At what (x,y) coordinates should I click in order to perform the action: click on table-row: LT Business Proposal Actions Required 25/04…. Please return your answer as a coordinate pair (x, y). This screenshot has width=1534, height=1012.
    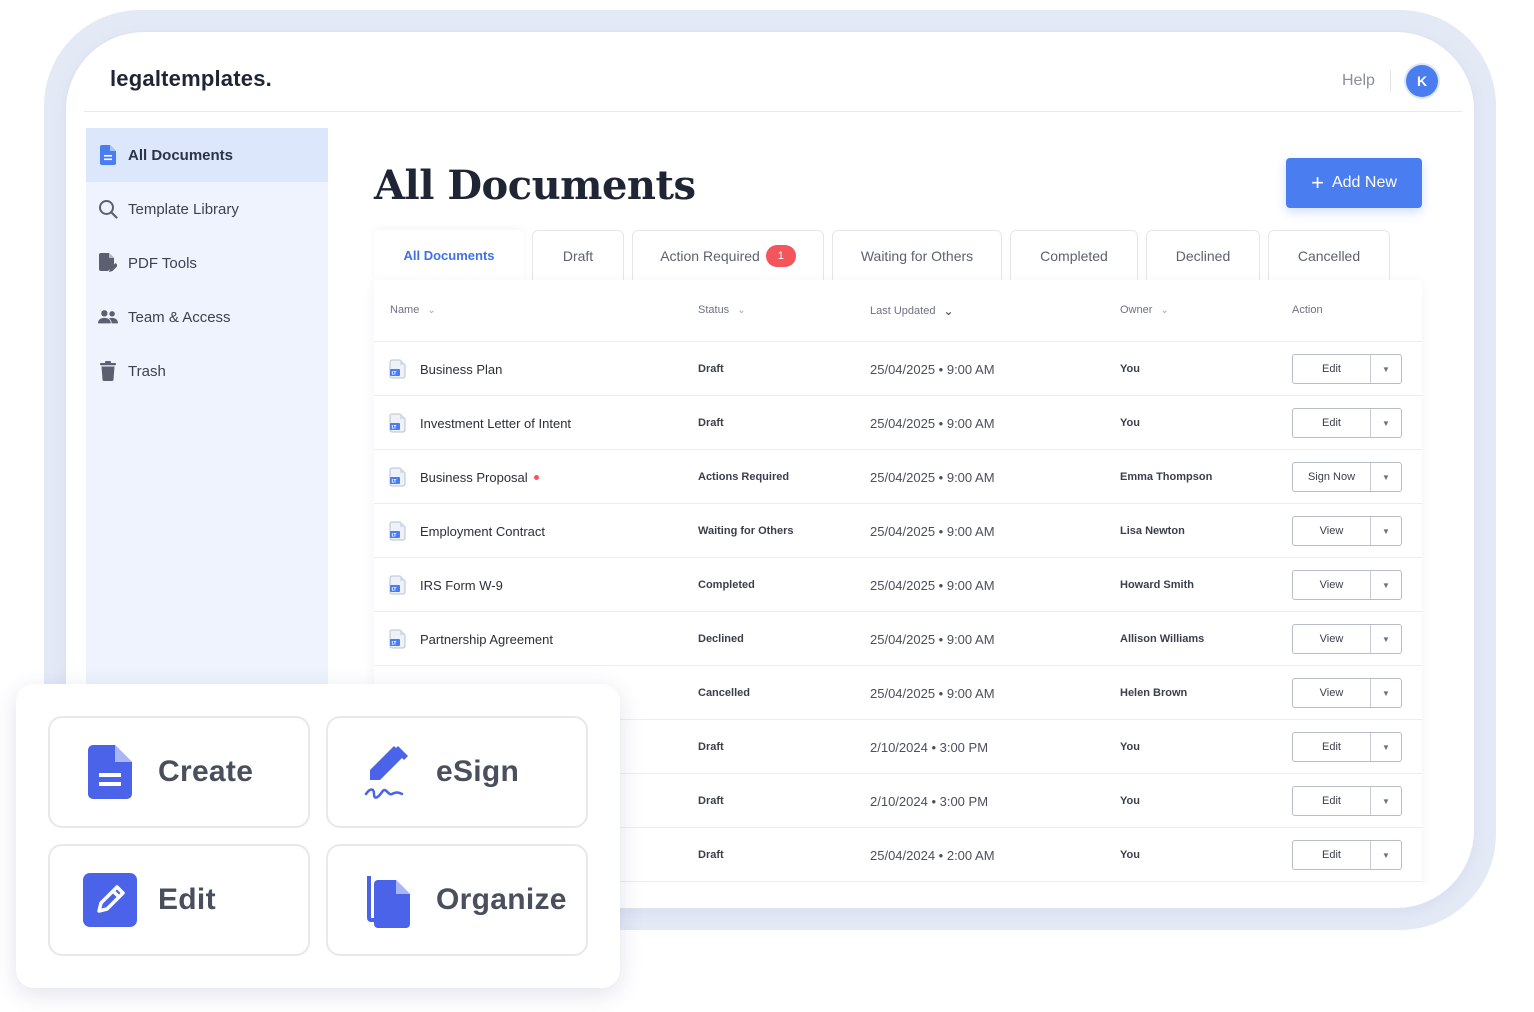
    Looking at the image, I should click on (898, 477).